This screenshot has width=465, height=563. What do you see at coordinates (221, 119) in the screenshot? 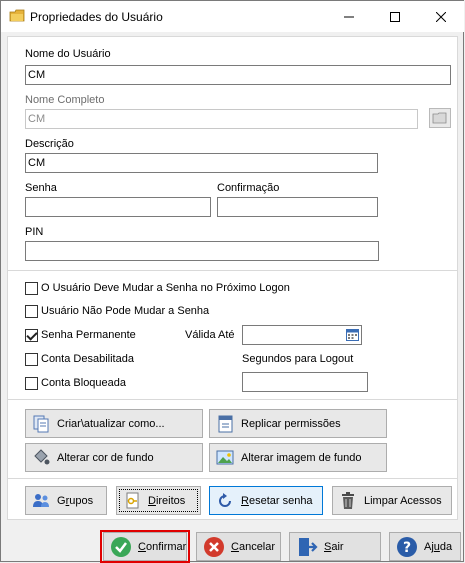
I see `fullname-input: CM` at bounding box center [221, 119].